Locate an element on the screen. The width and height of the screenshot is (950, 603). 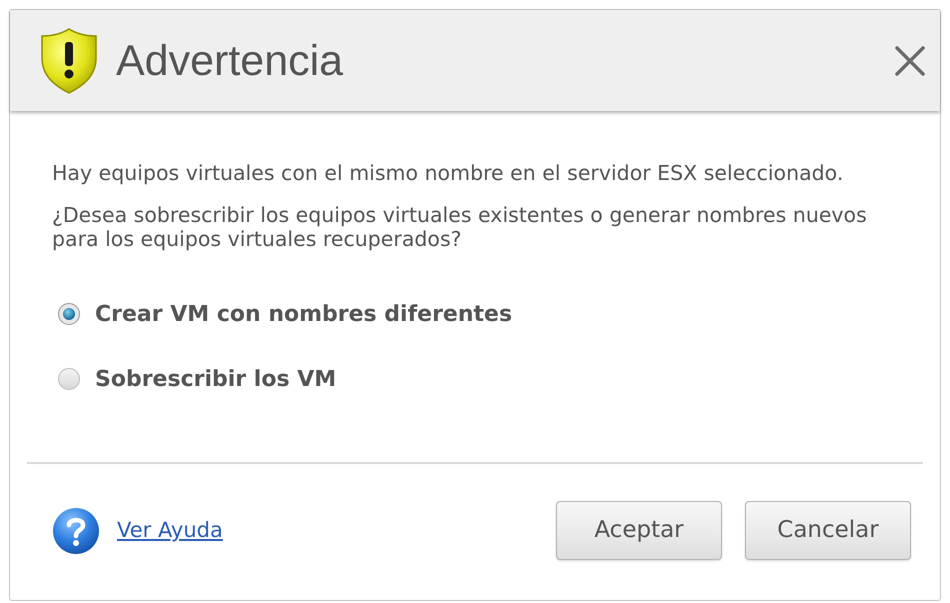
option-label: Sobrescribir los VM is located at coordinates (215, 379).